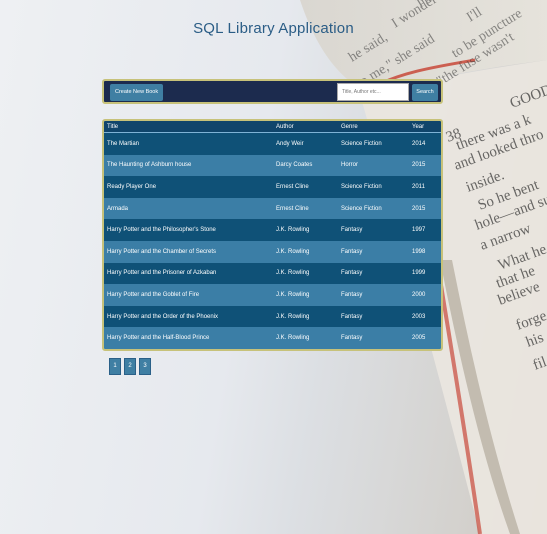 This screenshot has height=534, width=547. I want to click on page-button-3: 3, so click(145, 366).